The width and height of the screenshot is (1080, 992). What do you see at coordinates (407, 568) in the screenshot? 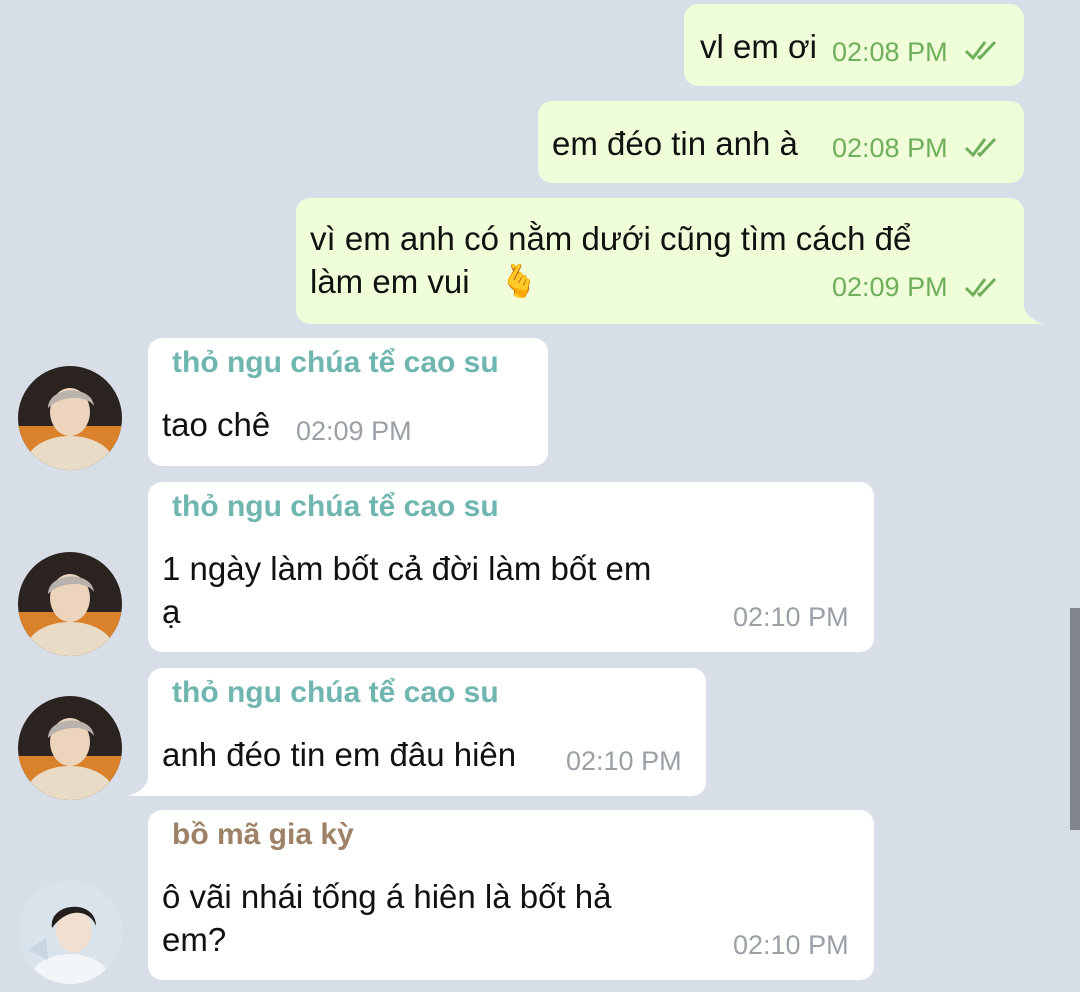
I see `message-text-line: 1 ngày làm bốt cả đời làm bốt em` at bounding box center [407, 568].